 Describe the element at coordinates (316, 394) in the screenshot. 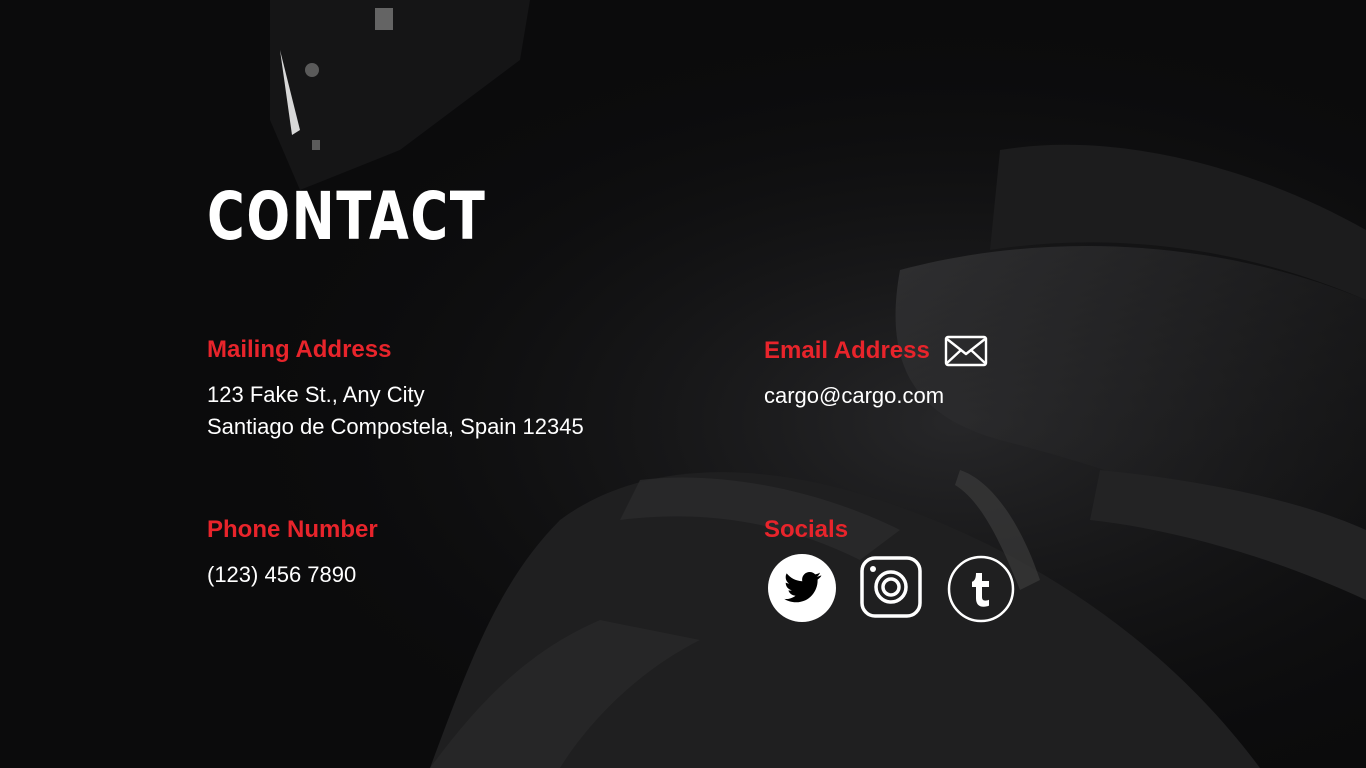

I see `mailing-address-line1: 123 Fake St., Any City` at that location.